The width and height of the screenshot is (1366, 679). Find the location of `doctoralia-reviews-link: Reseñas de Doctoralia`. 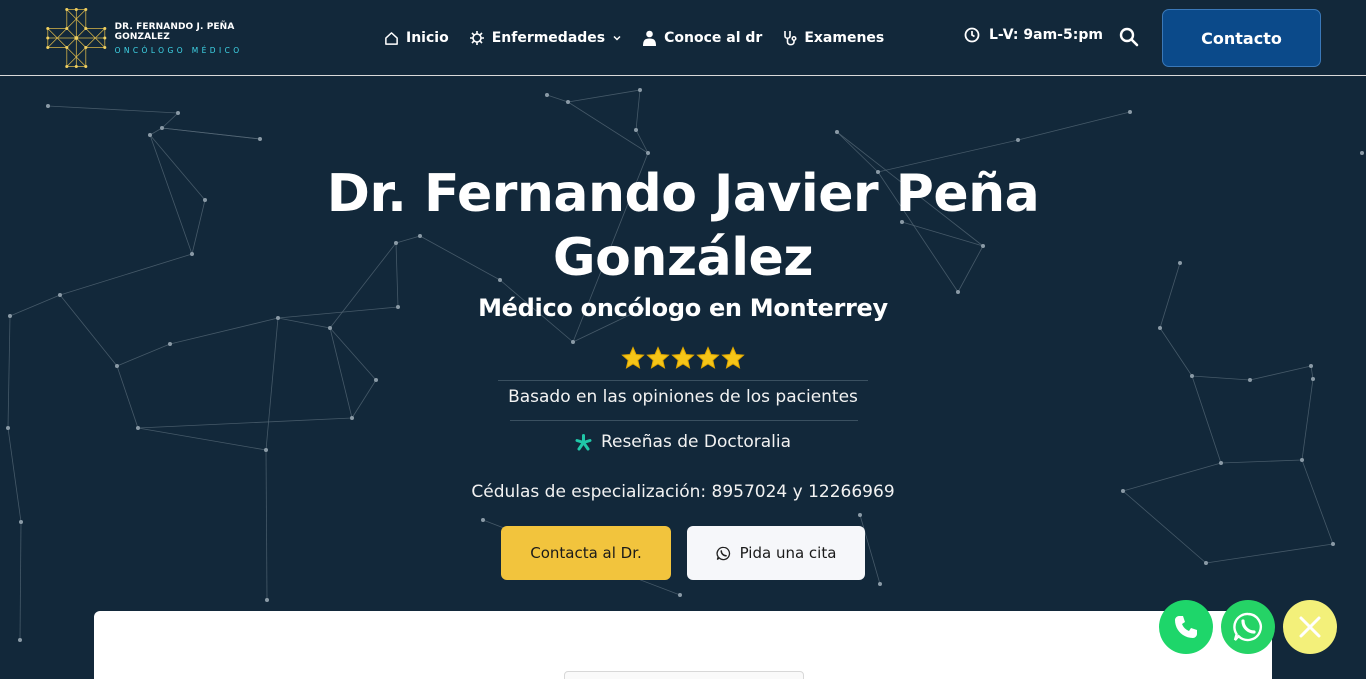

doctoralia-reviews-link: Reseñas de Doctoralia is located at coordinates (683, 442).